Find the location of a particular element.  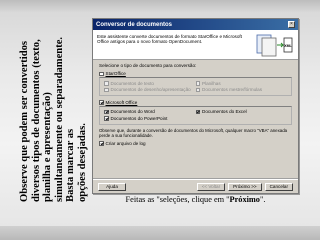

log-option: Criar arquivo de log is located at coordinates (195, 143).